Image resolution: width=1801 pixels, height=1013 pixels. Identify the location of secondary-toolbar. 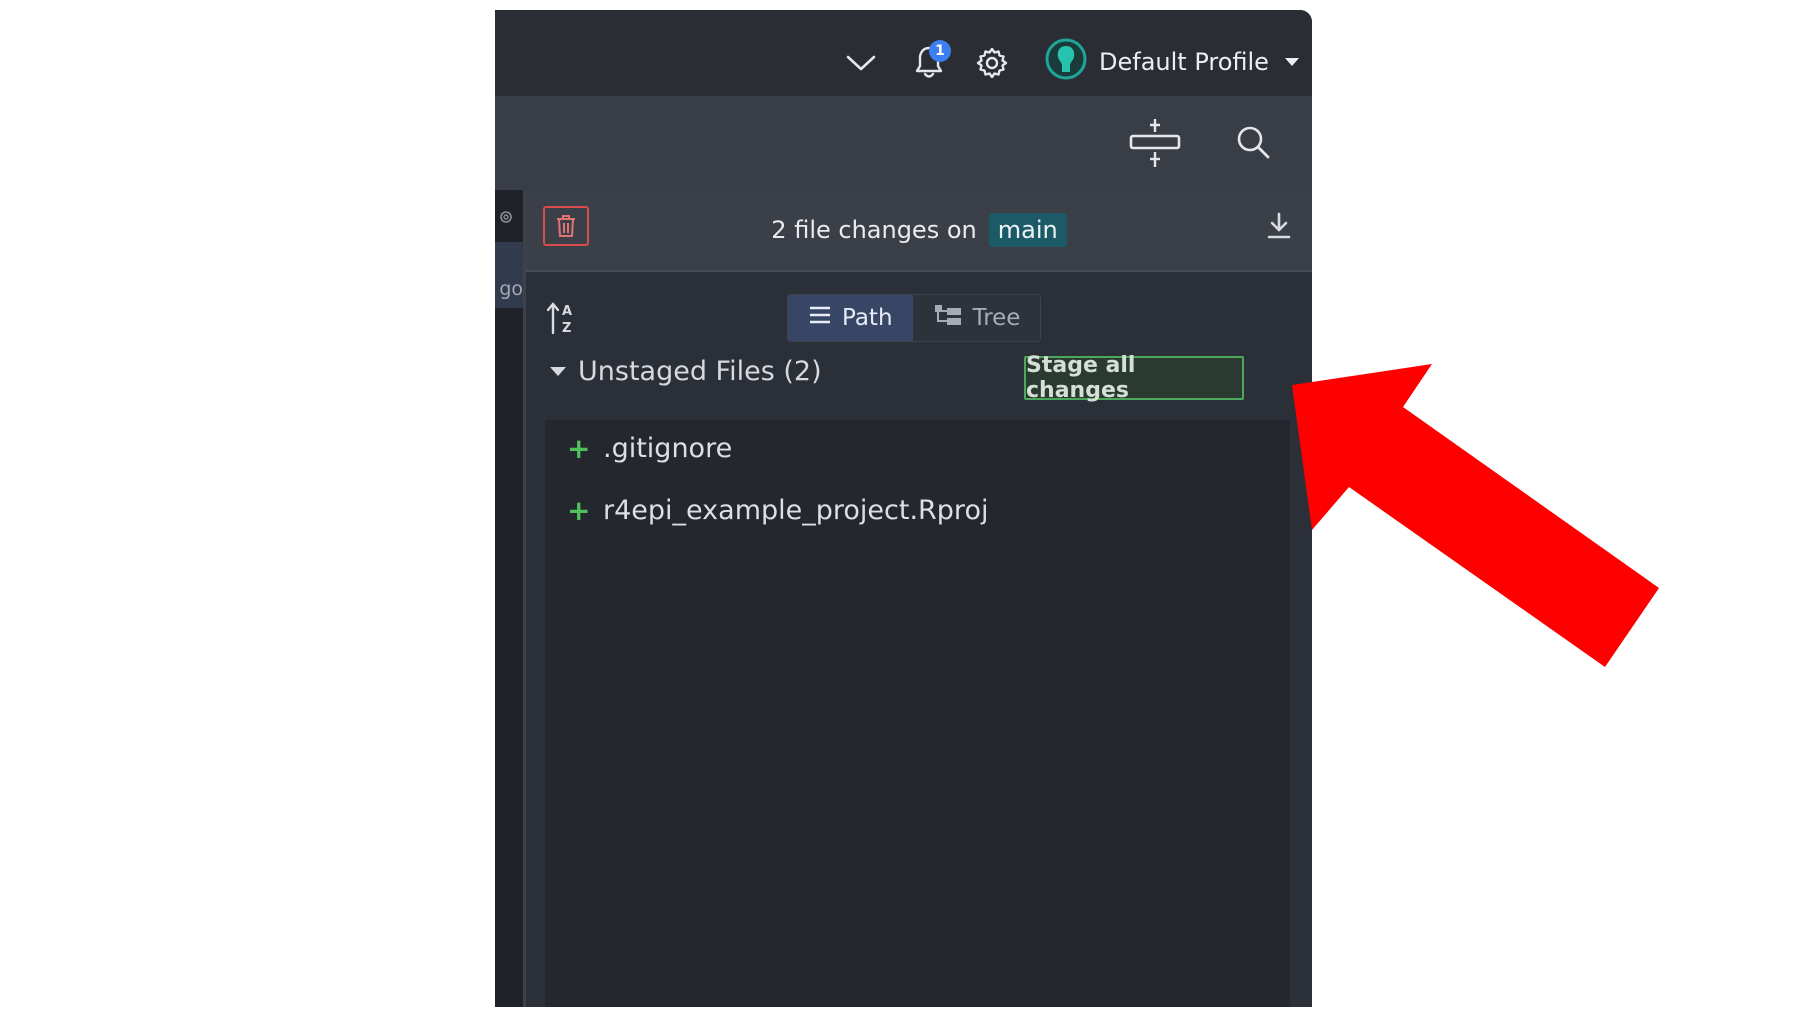
(903, 143).